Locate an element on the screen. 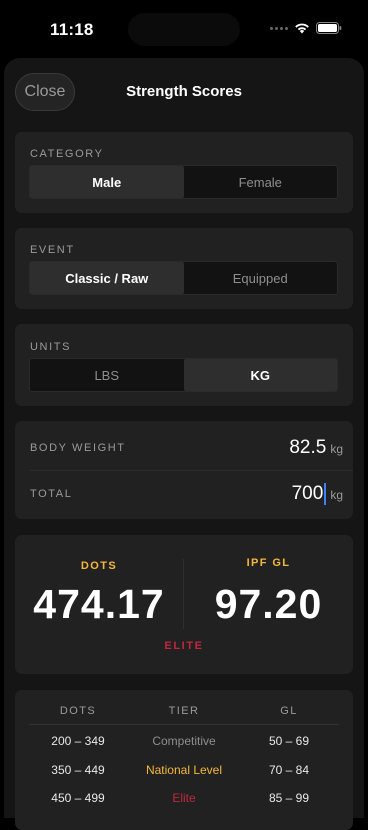 The image size is (368, 830). body-weight-value: 82.5 is located at coordinates (307, 448).